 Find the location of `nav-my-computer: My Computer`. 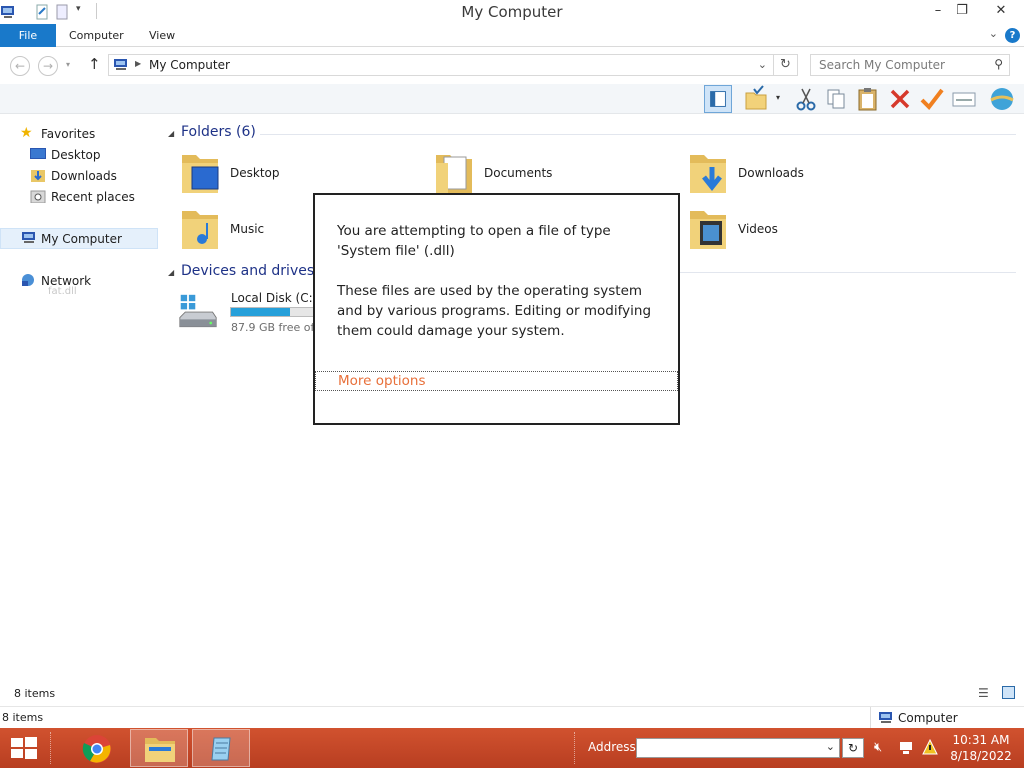

nav-my-computer: My Computer is located at coordinates (79, 238).